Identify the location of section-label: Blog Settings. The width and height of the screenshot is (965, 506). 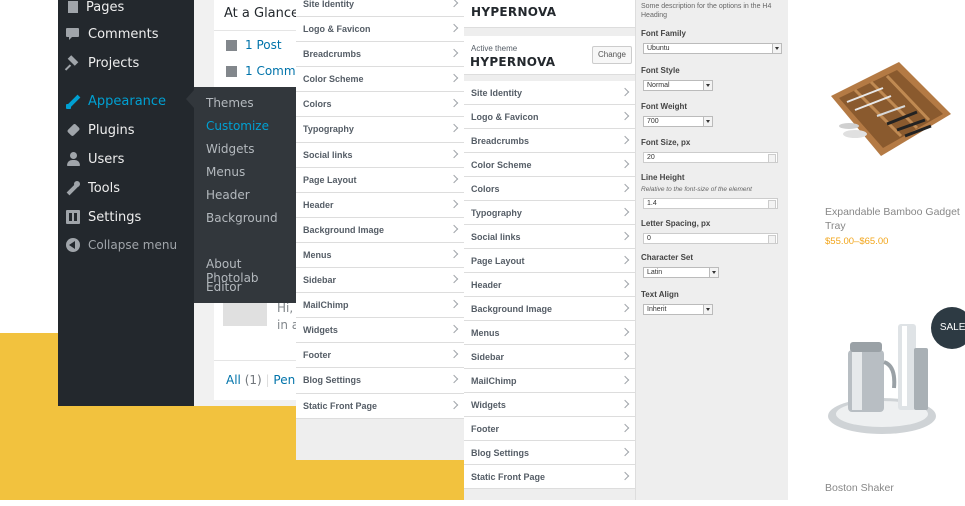
(332, 380).